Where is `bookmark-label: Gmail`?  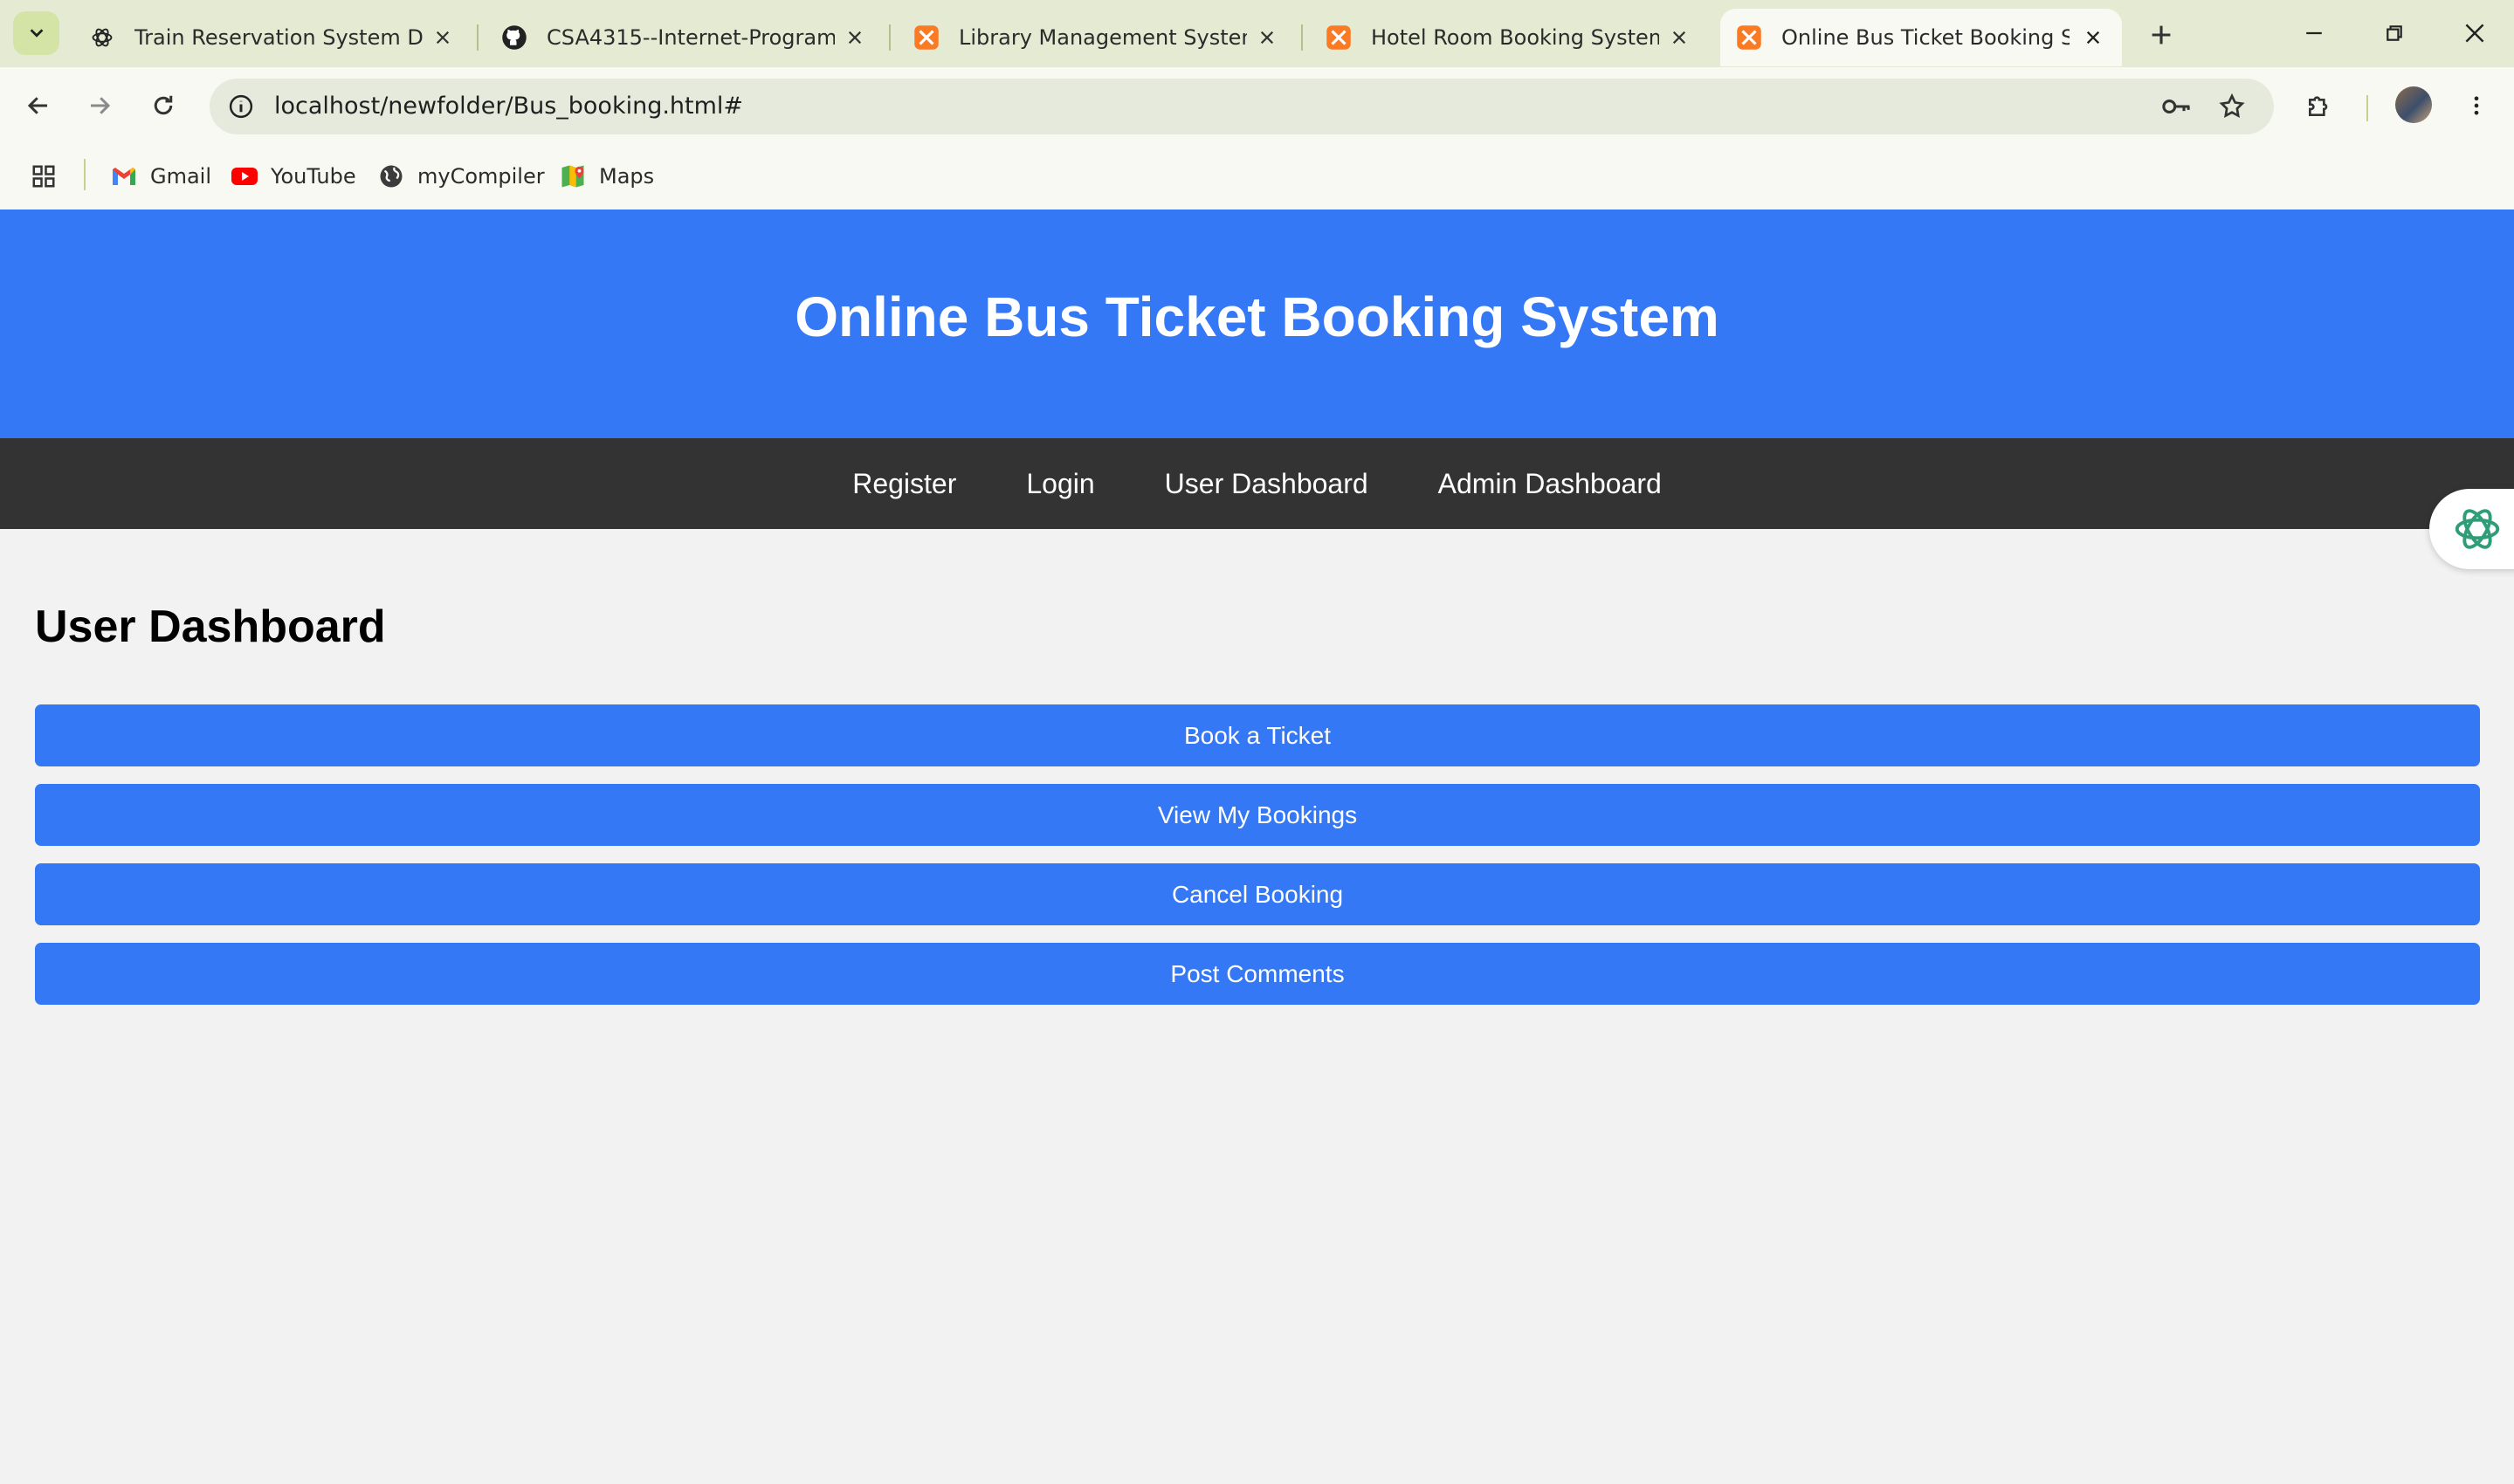 bookmark-label: Gmail is located at coordinates (181, 176).